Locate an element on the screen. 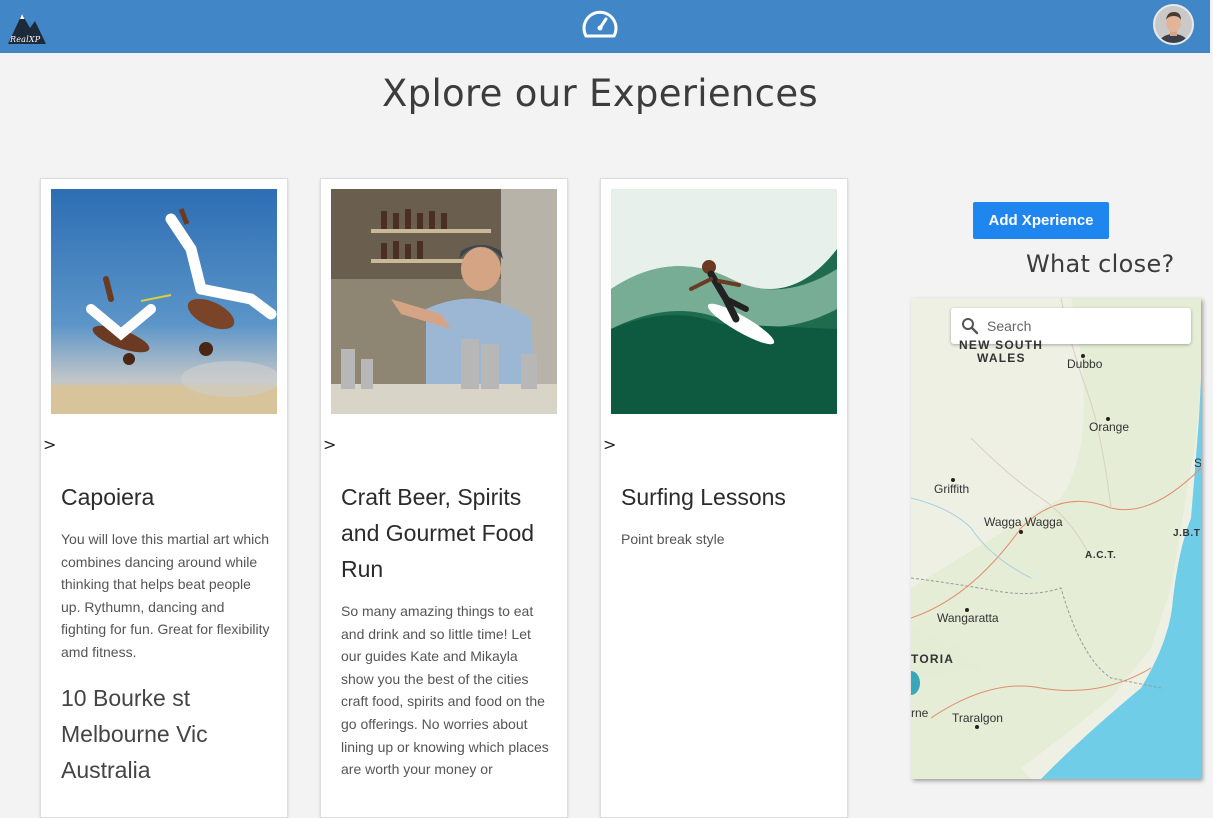  map-label-melbourne: rne is located at coordinates (920, 713).